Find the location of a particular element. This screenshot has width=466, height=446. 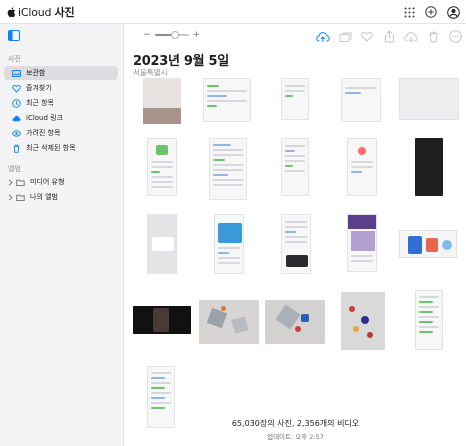

zoom-control: − + is located at coordinates (171, 35).